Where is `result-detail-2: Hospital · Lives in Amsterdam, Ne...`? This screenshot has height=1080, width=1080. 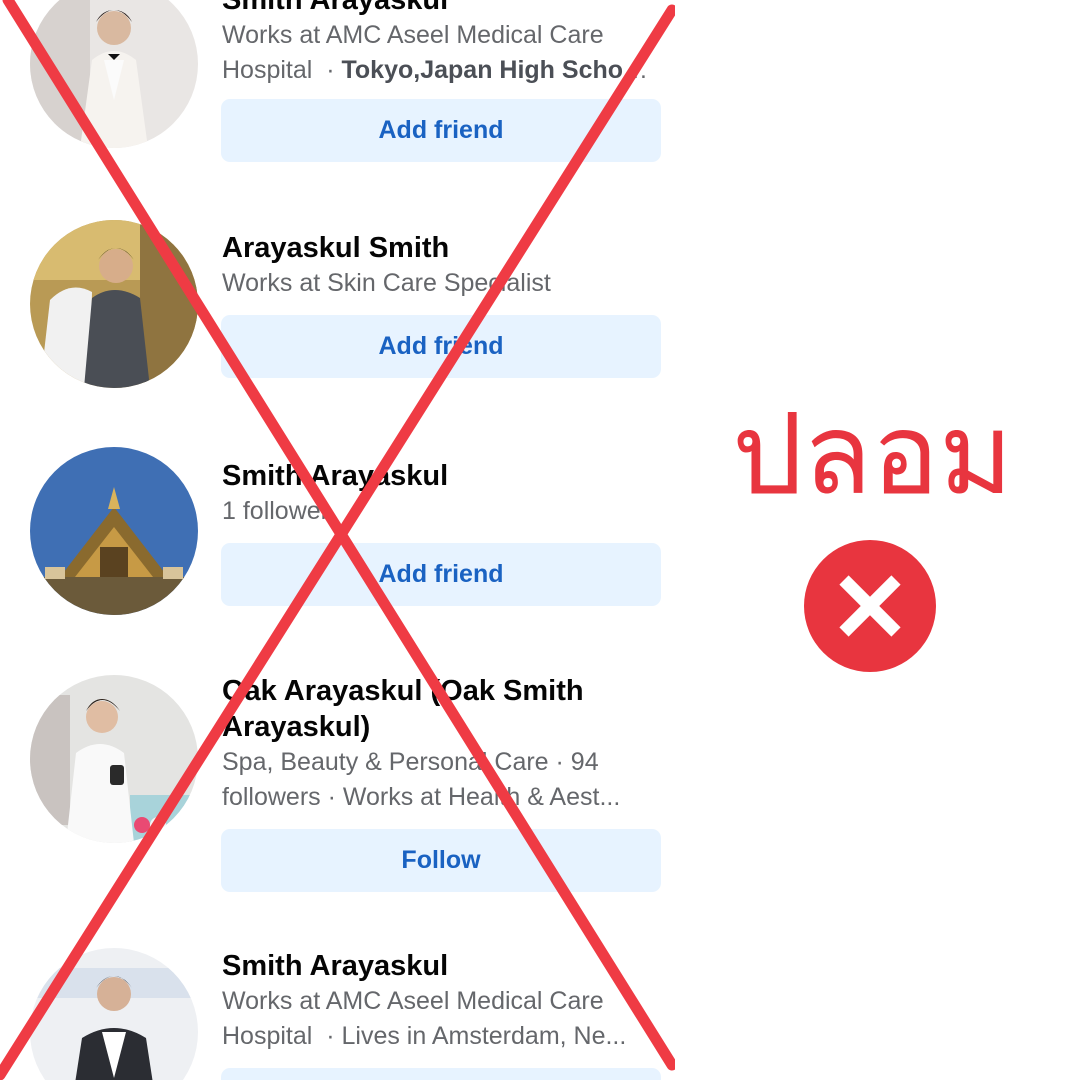
result-detail-2: Hospital · Lives in Amsterdam, Ne... is located at coordinates (424, 1036).